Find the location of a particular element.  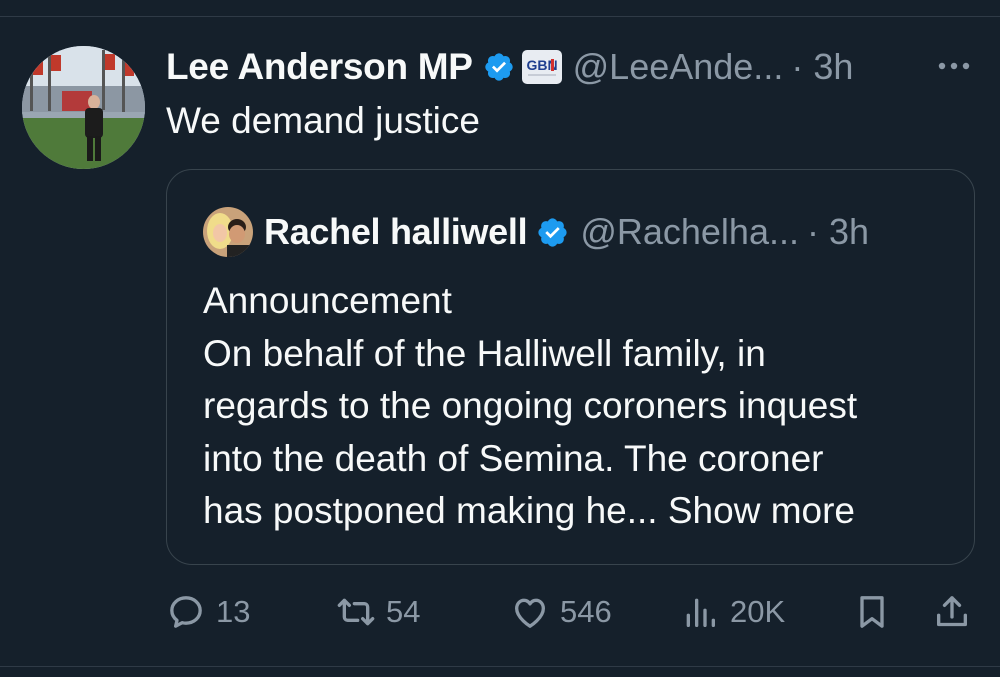

bottom-divider is located at coordinates (500, 666).